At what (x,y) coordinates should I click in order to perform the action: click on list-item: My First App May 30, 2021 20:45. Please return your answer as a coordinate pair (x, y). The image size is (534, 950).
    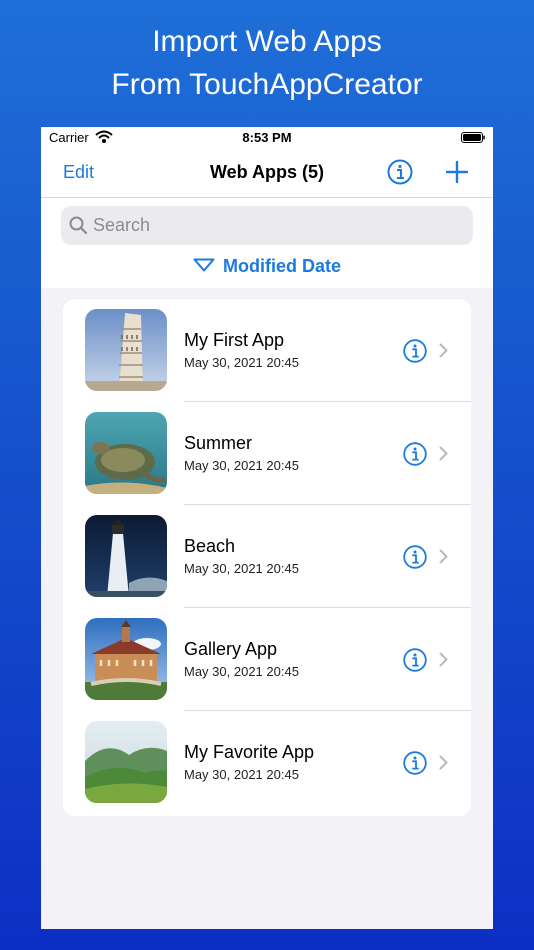
    Looking at the image, I should click on (267, 350).